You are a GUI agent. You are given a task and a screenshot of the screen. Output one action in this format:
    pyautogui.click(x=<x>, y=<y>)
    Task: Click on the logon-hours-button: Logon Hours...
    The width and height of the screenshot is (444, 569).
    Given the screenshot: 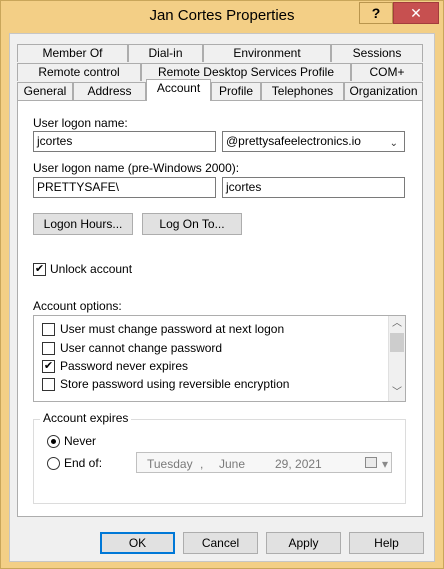 What is the action you would take?
    pyautogui.click(x=83, y=224)
    